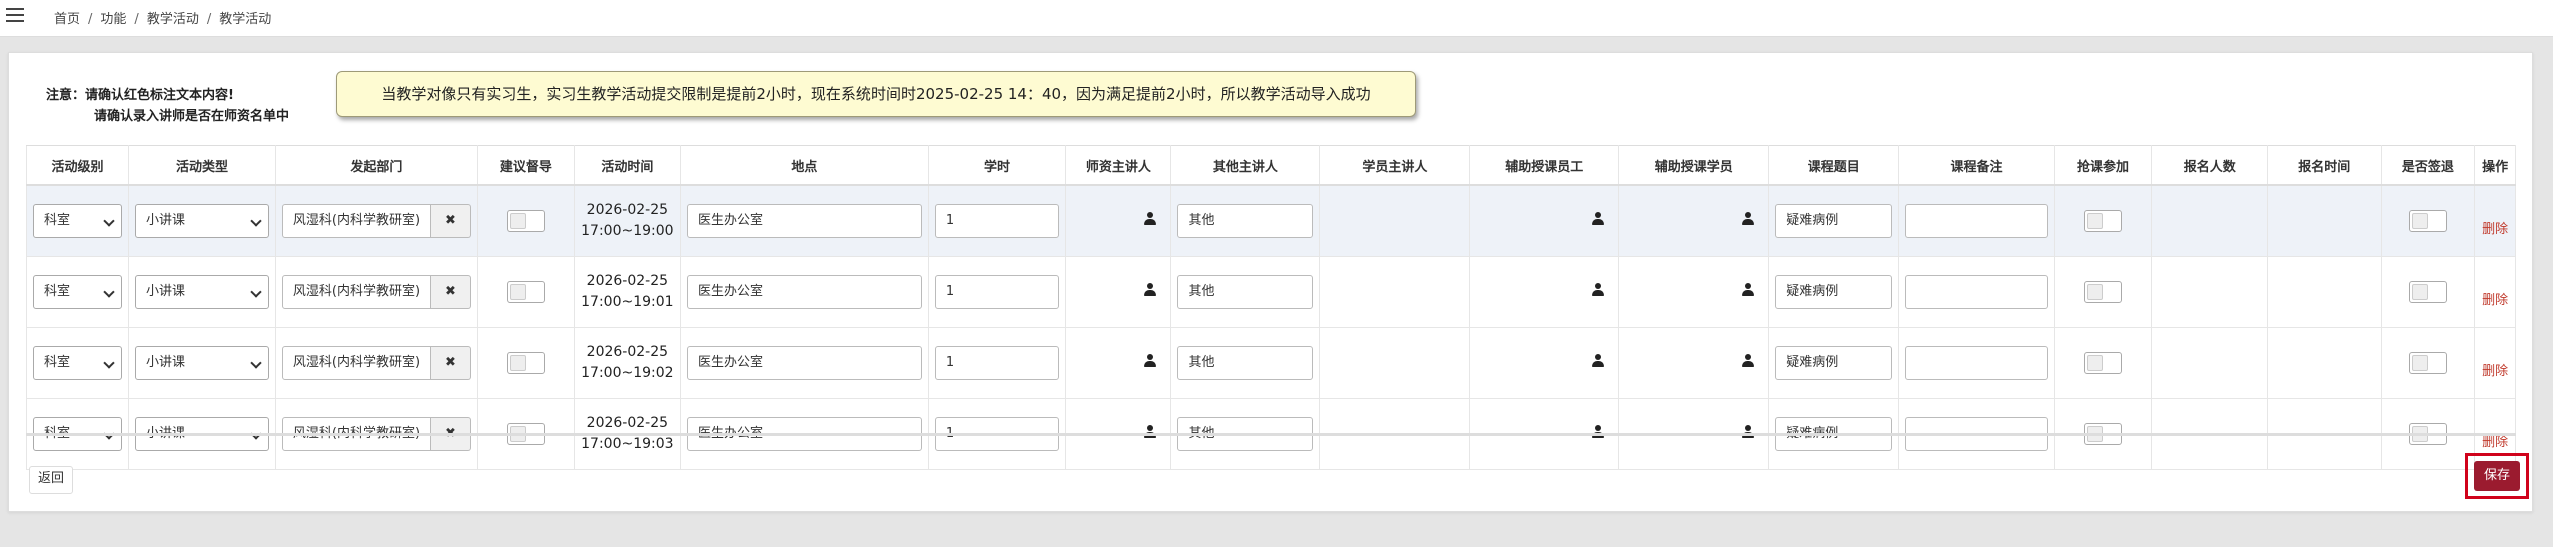 The width and height of the screenshot is (2553, 547). I want to click on grab-course-cell, so click(2103, 292).